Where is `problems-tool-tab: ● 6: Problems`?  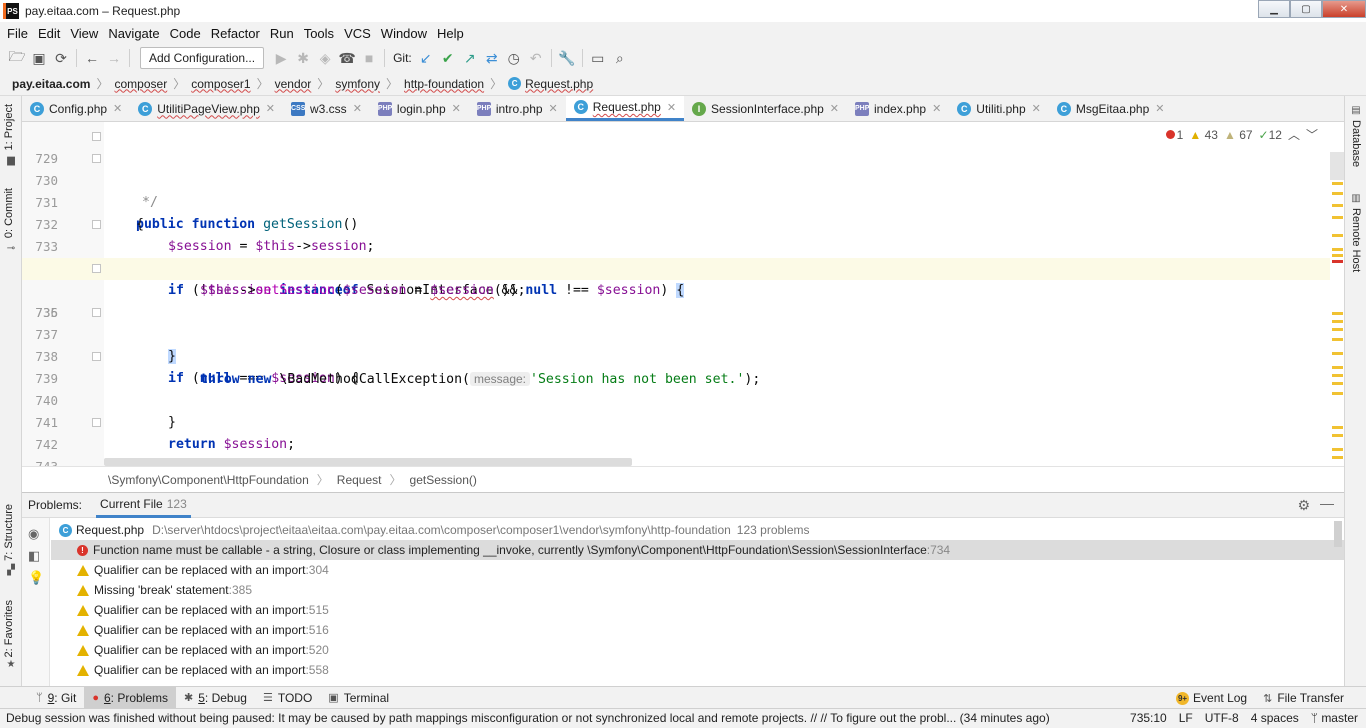
problems-tool-tab: ● 6: Problems is located at coordinates (130, 697).